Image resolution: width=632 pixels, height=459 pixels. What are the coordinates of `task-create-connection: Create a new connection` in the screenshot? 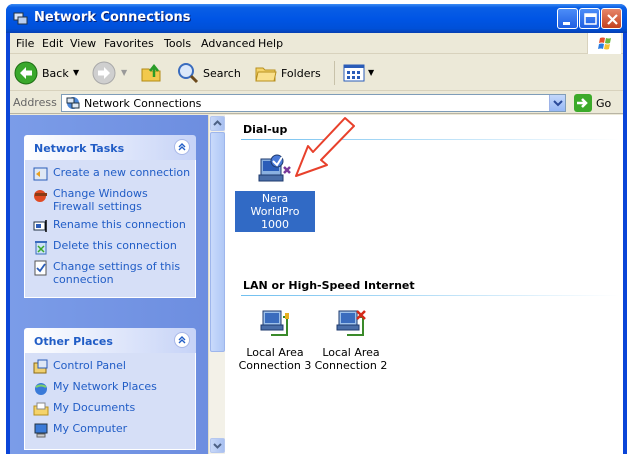 It's located at (110, 174).